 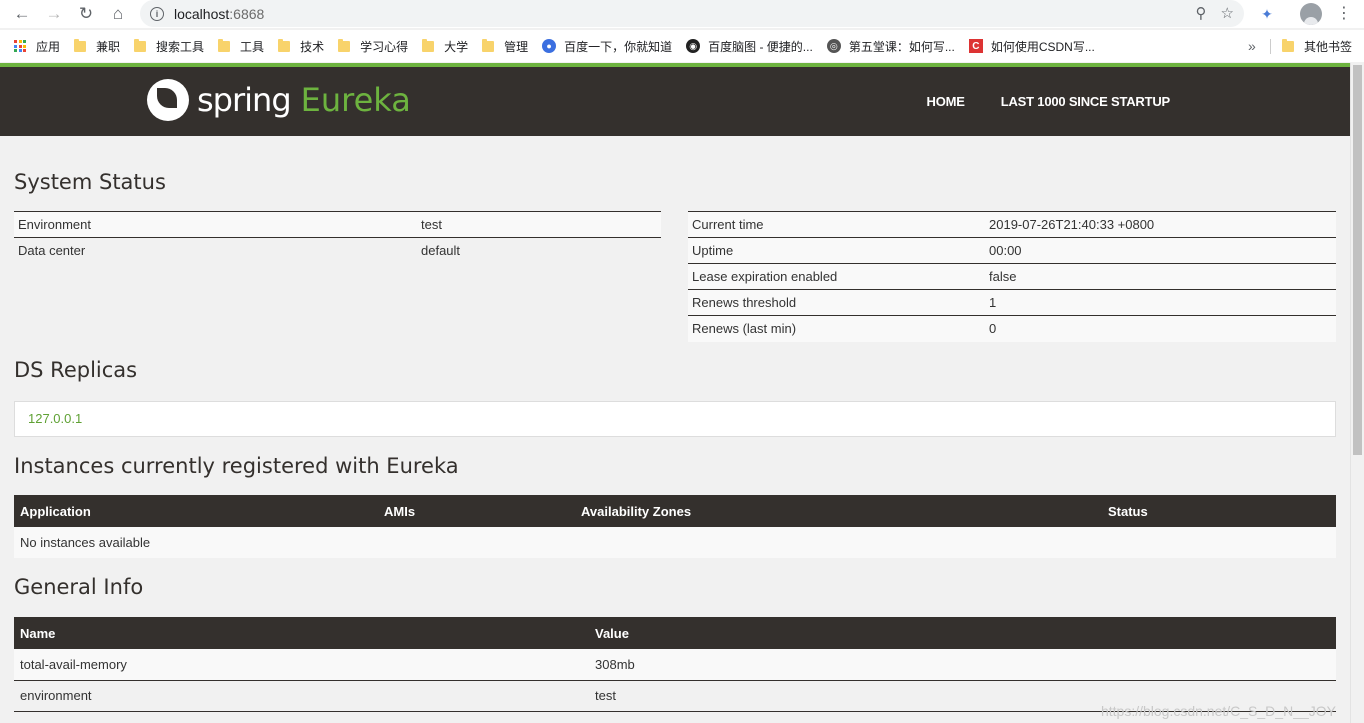 I want to click on status-value: 00:00, so click(x=1160, y=250).